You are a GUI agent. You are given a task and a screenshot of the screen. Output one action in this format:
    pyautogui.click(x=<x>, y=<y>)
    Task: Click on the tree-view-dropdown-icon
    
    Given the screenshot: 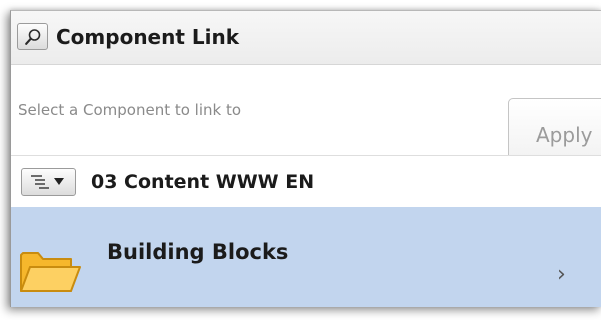 What is the action you would take?
    pyautogui.click(x=47, y=182)
    